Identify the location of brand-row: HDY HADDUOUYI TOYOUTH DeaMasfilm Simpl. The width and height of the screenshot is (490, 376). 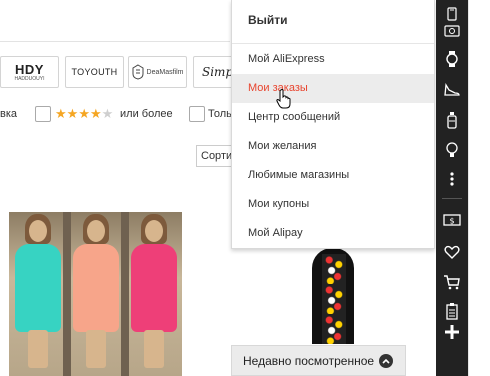
(116, 72).